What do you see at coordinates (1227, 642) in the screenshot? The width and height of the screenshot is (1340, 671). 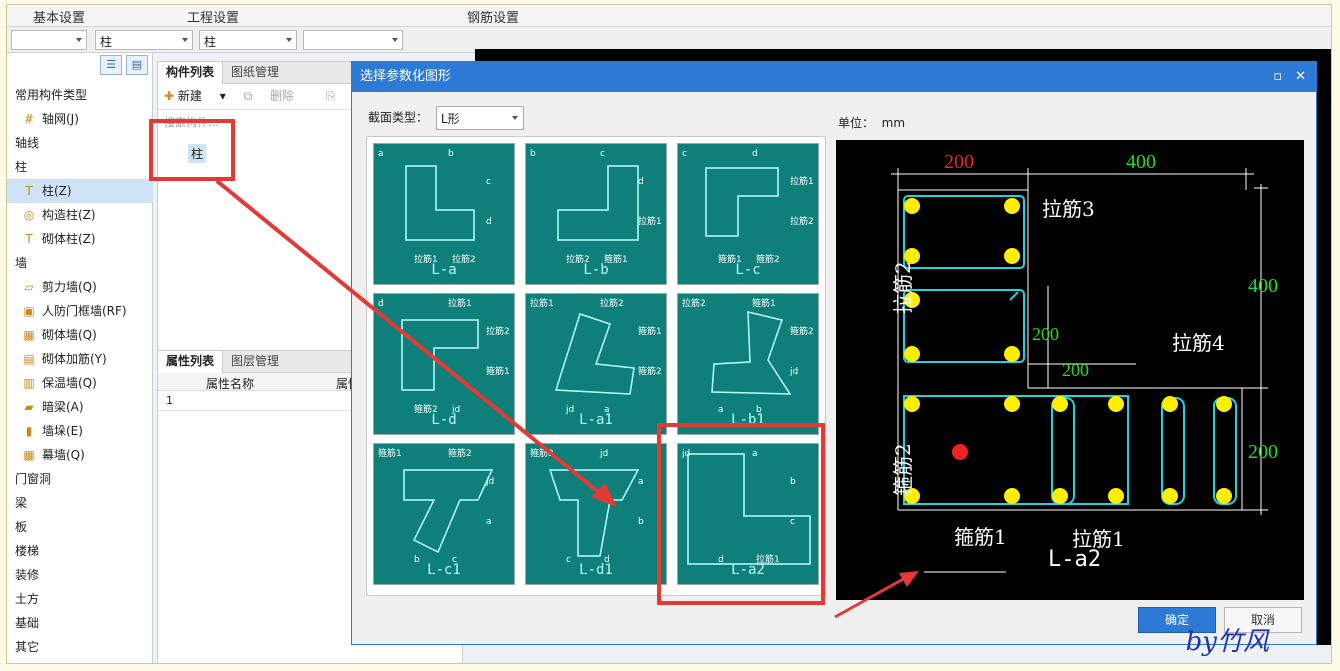 I see `watermark: by竹风` at bounding box center [1227, 642].